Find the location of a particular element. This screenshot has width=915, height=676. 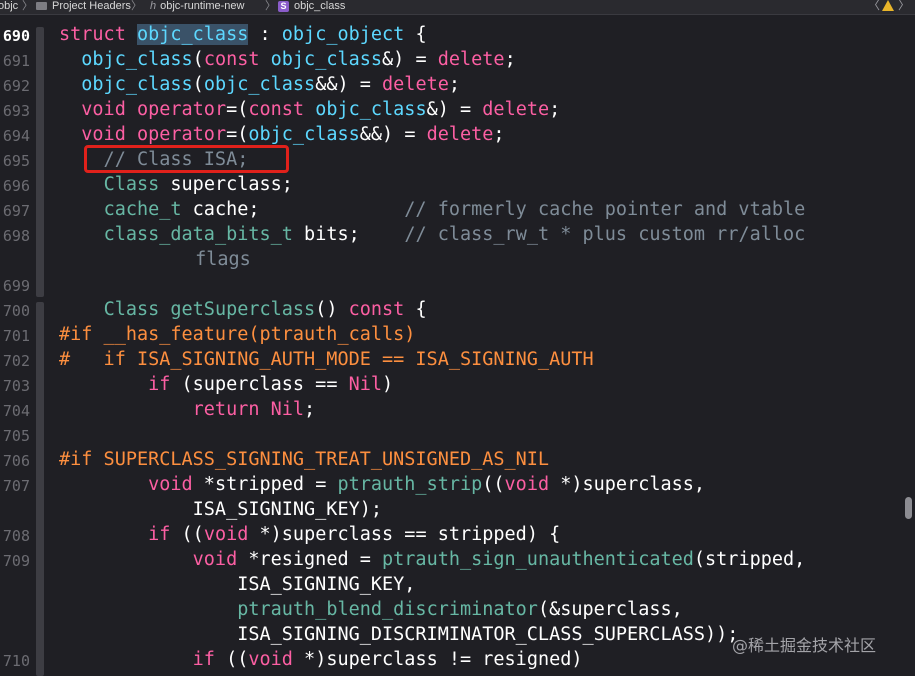

code-line: Class getSuperclass() const { is located at coordinates (265, 309).